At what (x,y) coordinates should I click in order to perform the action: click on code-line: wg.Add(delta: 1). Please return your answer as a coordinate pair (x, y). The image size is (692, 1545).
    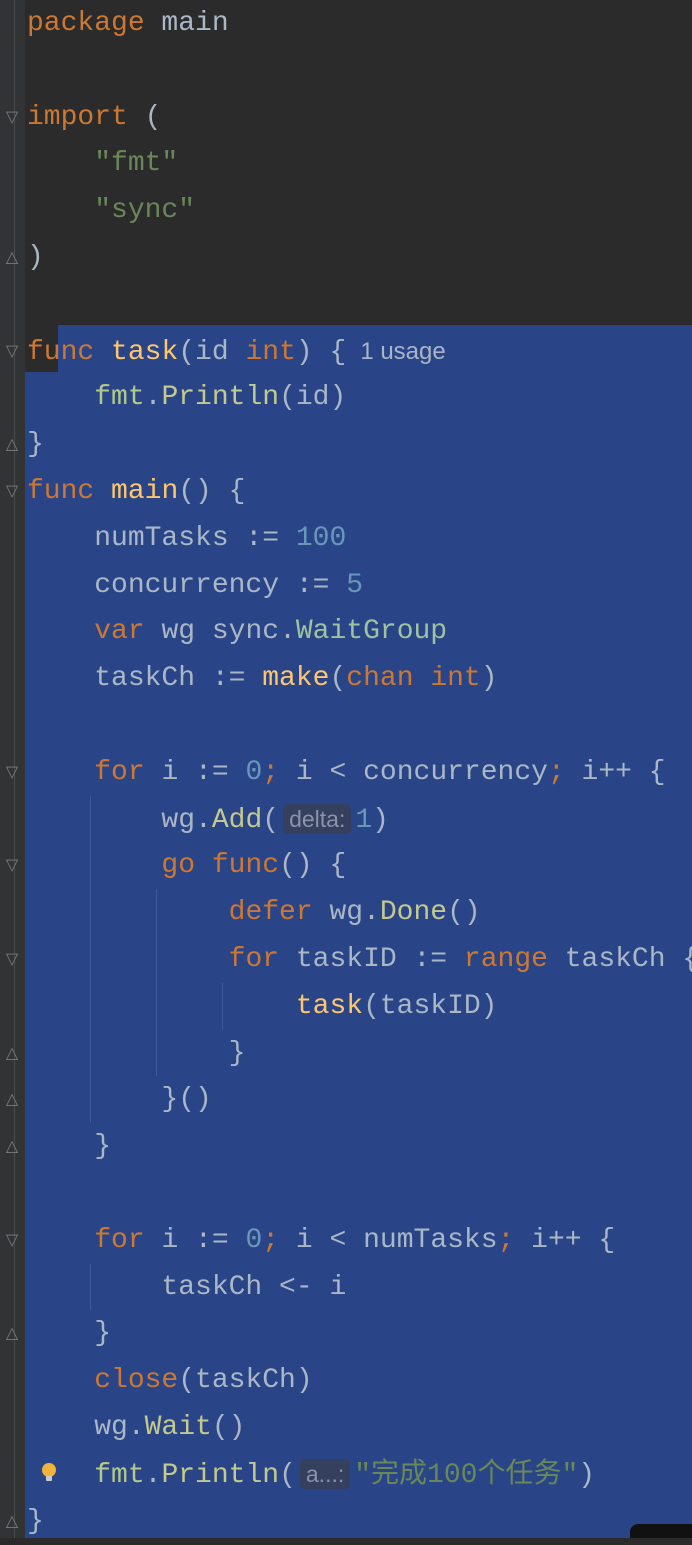
    Looking at the image, I should click on (208, 819).